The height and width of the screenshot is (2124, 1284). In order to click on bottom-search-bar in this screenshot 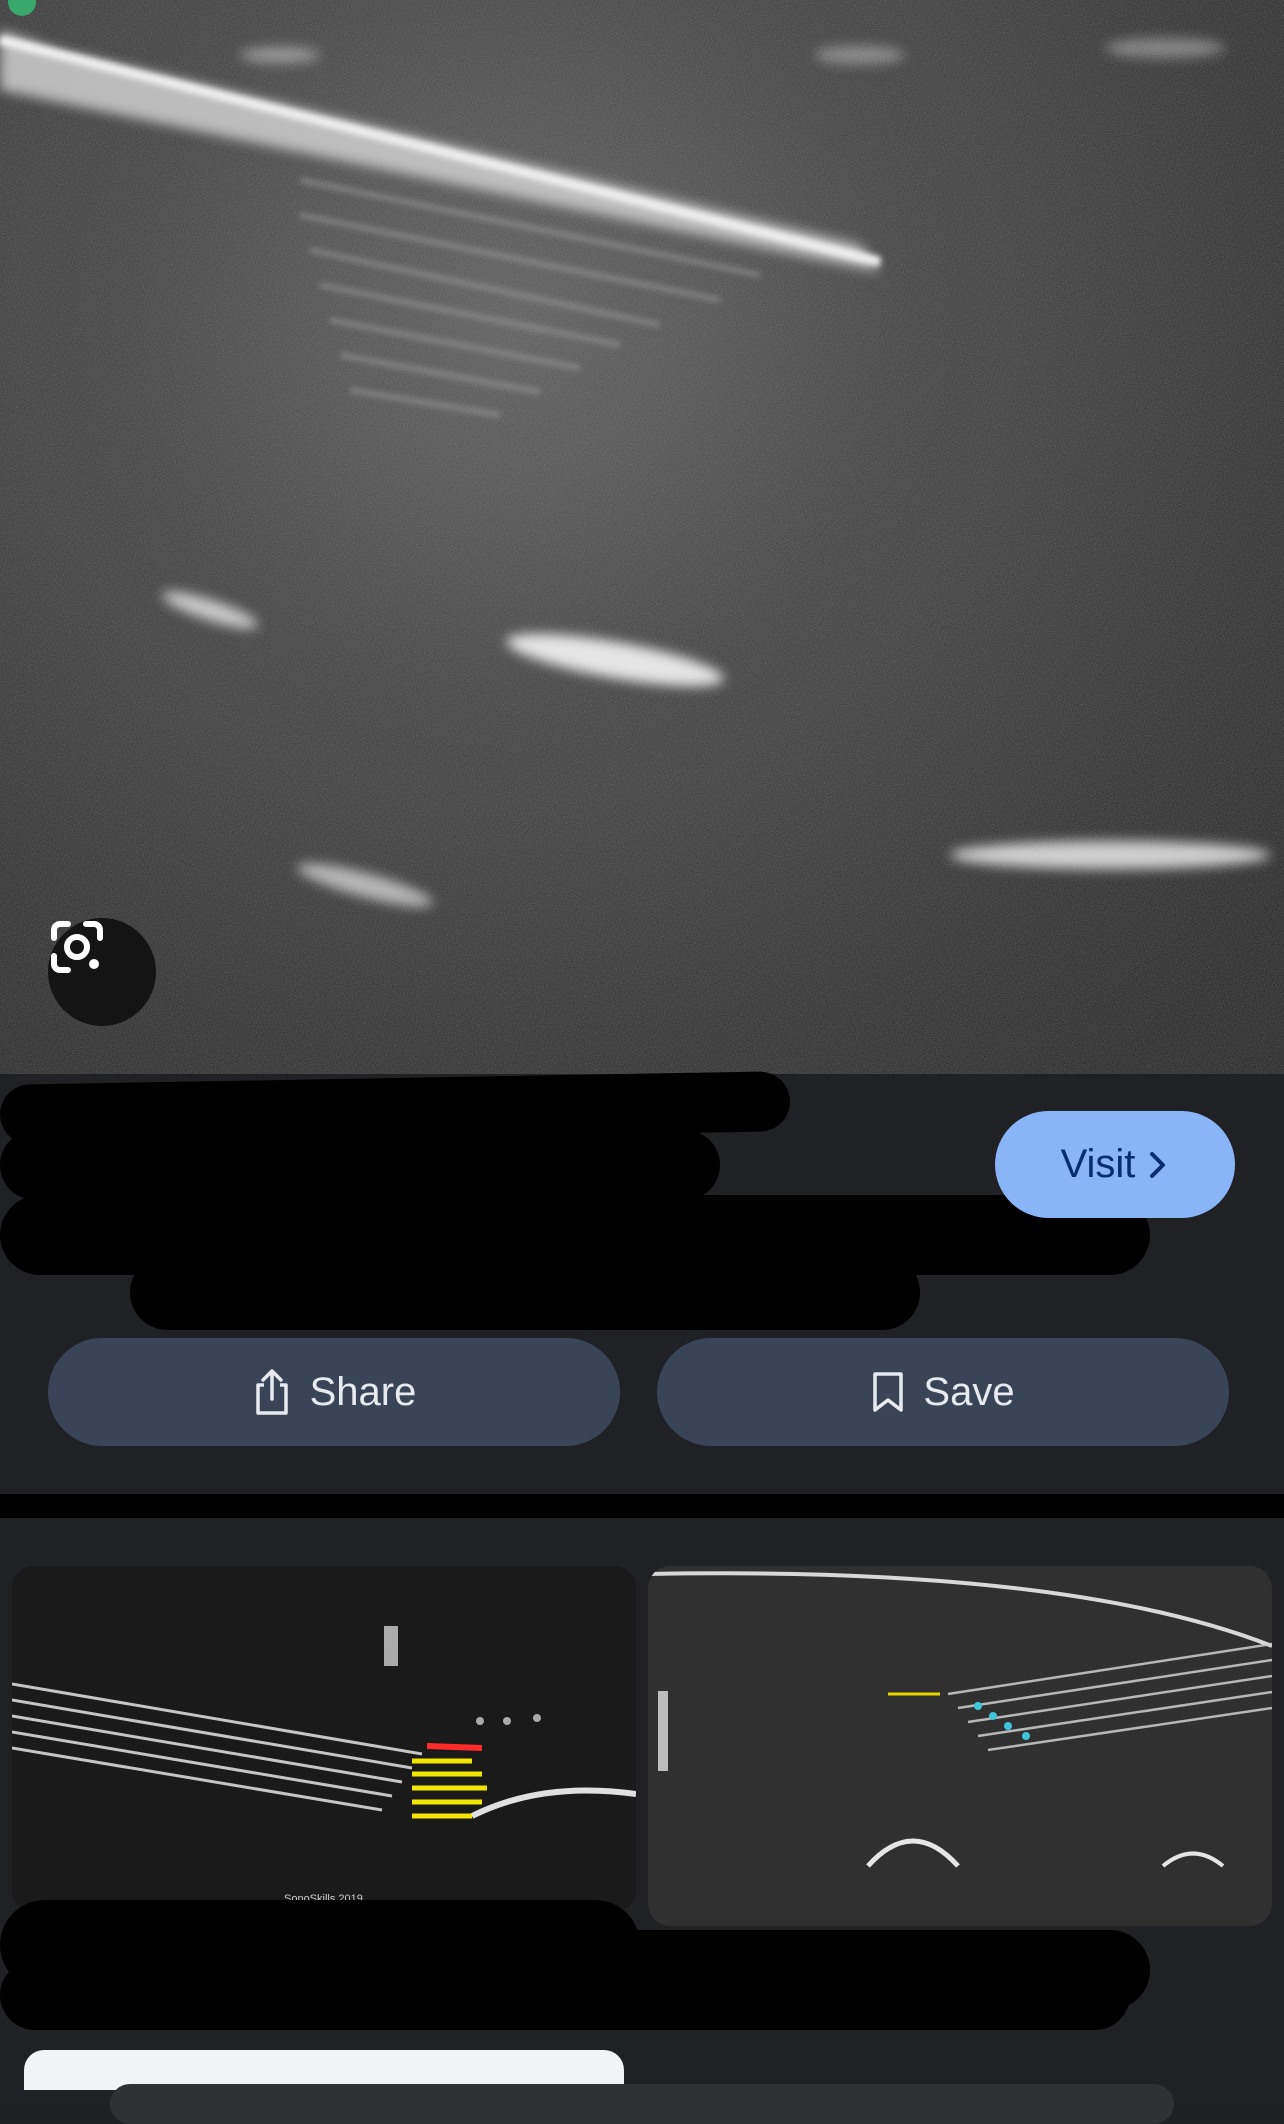, I will do `click(642, 2104)`.